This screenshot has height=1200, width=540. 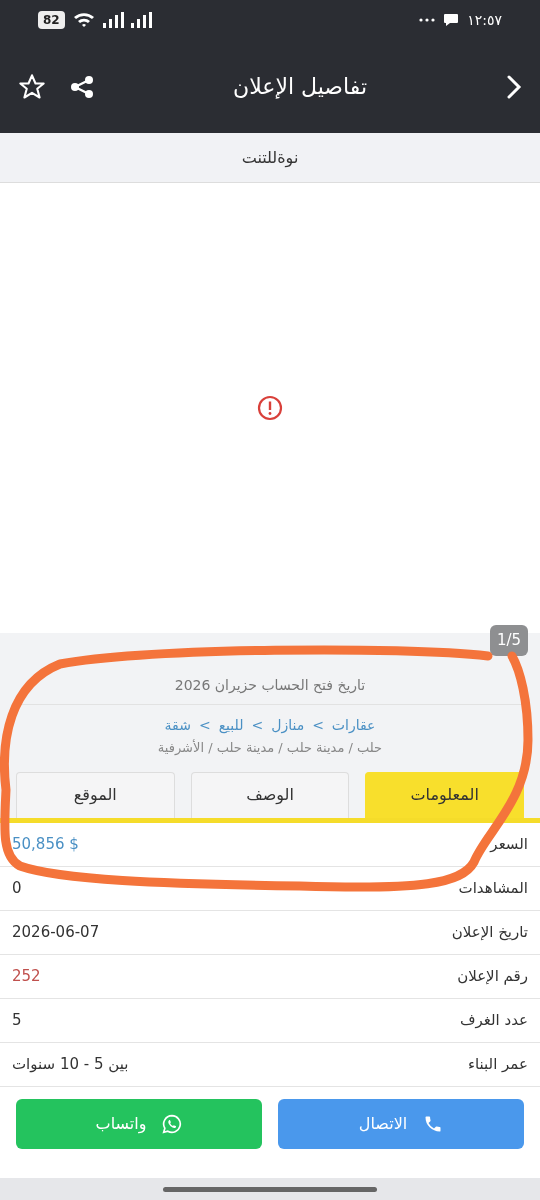 I want to click on chat-bubble-icon, so click(x=172, y=1123).